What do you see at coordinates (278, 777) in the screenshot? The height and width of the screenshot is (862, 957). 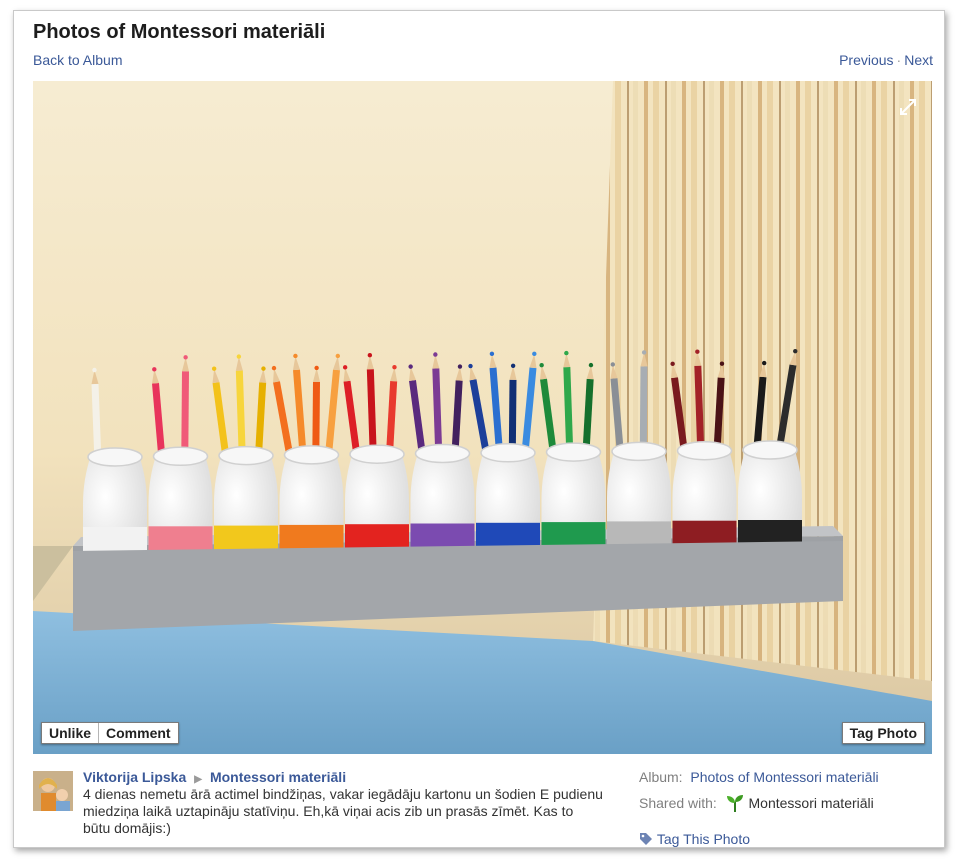 I see `album-link: Montessori materiāli` at bounding box center [278, 777].